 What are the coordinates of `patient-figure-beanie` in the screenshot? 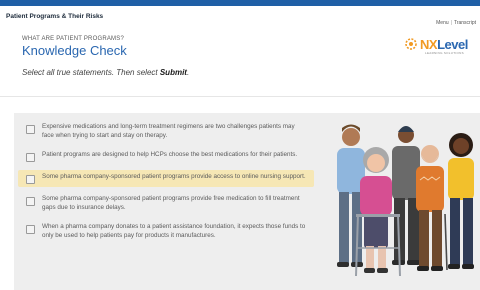 It's located at (406, 195).